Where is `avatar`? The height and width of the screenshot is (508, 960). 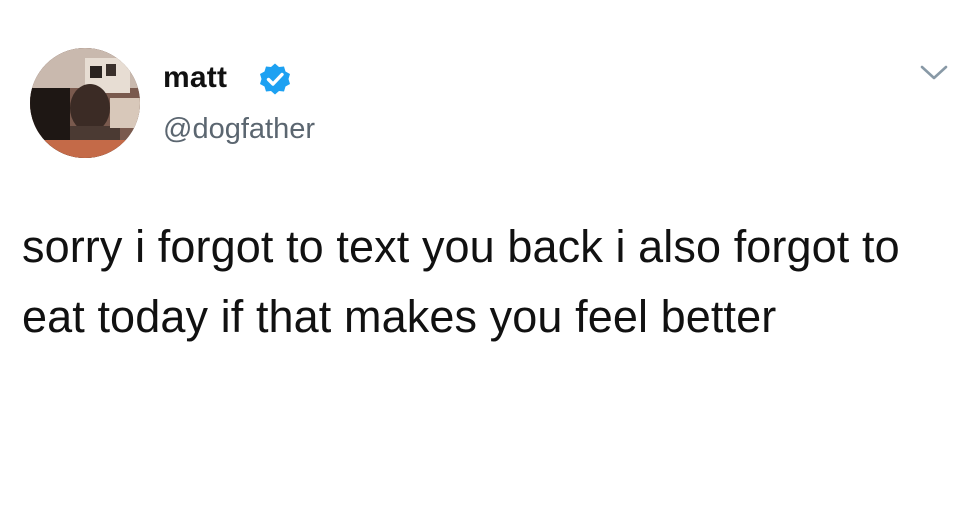 avatar is located at coordinates (85, 103).